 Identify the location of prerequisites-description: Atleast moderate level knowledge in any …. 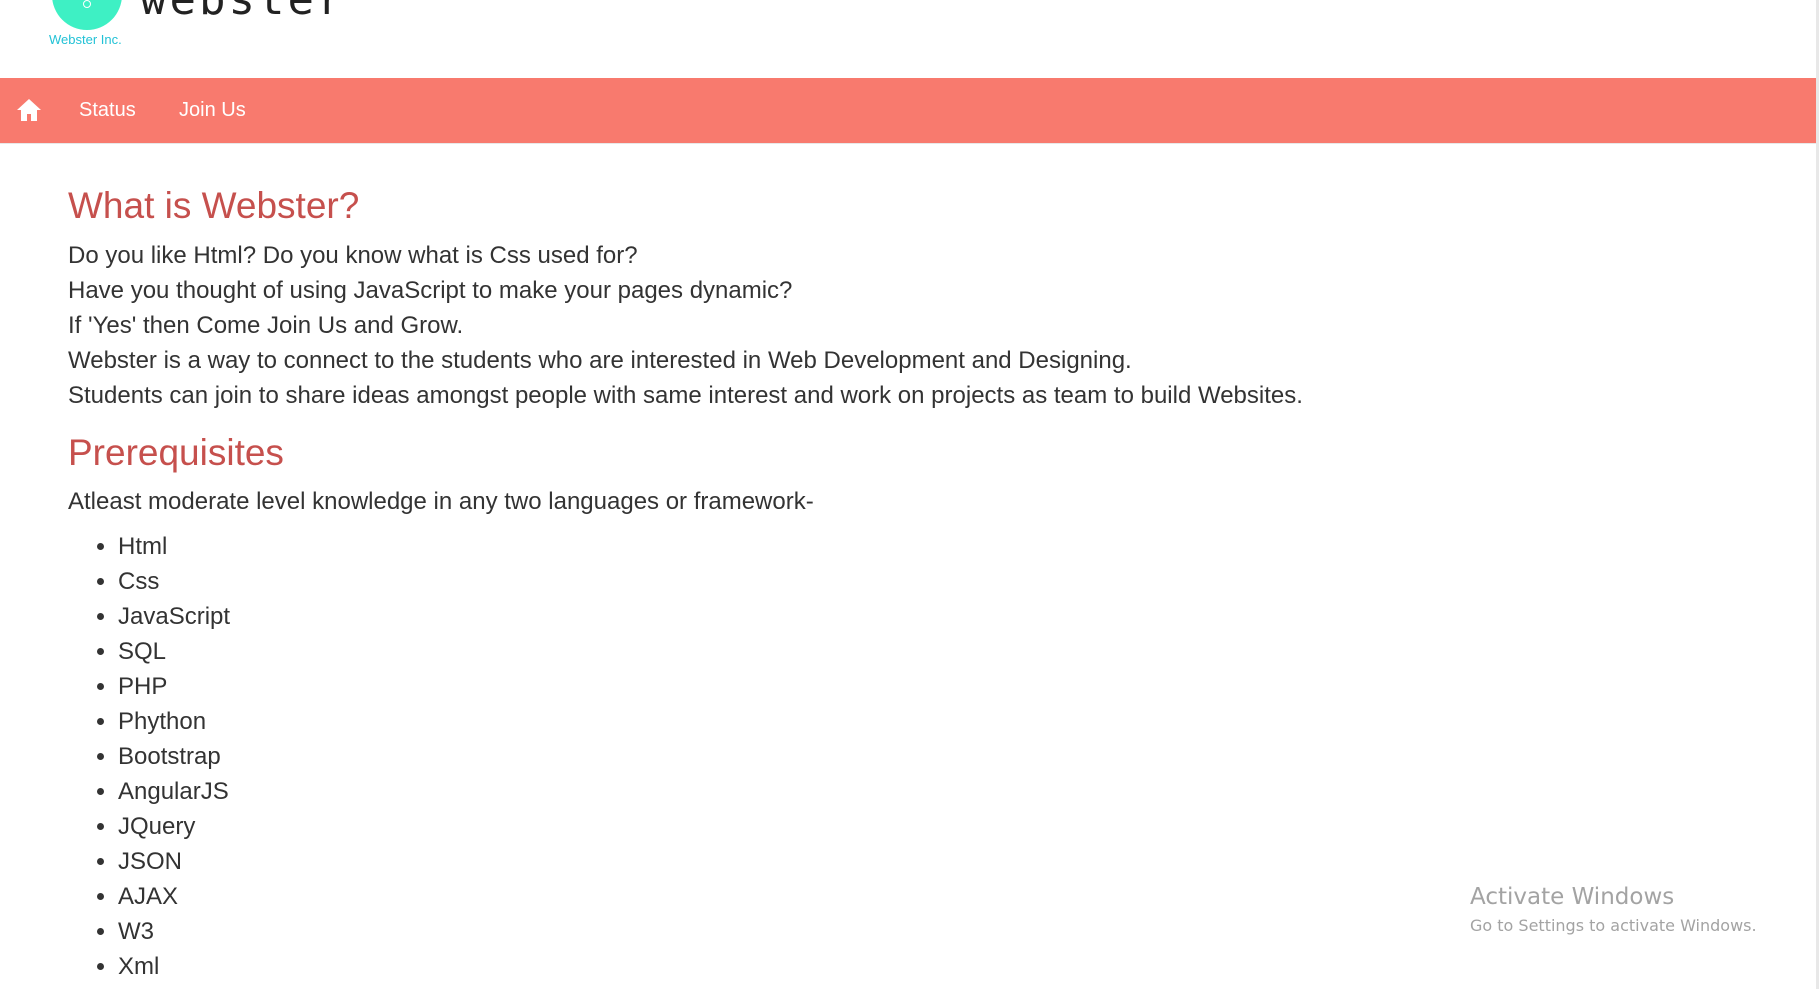
(441, 501).